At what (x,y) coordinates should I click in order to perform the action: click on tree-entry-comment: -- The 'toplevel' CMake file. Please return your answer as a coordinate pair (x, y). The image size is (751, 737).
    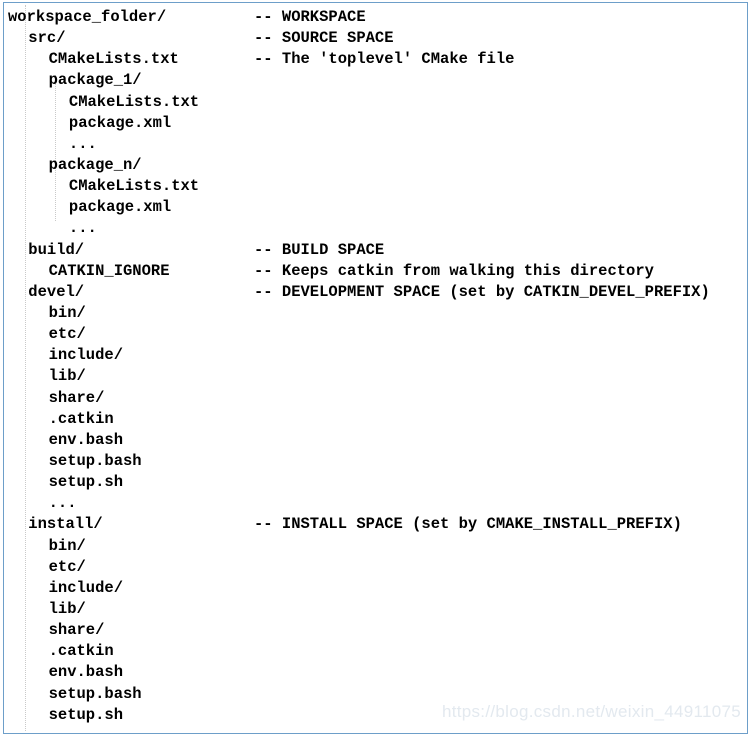
    Looking at the image, I should click on (384, 59).